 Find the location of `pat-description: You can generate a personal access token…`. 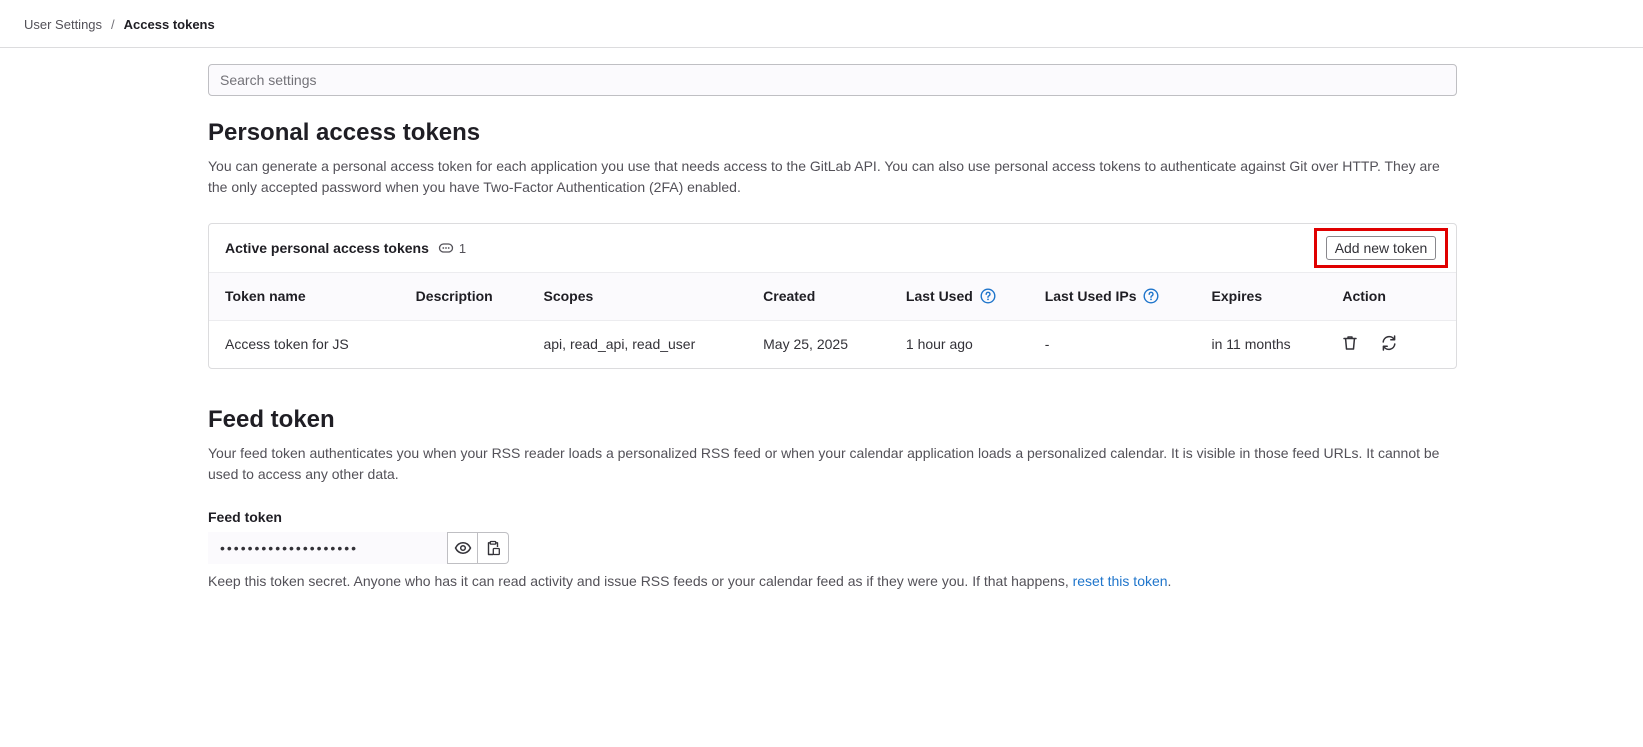

pat-description: You can generate a personal access token… is located at coordinates (824, 176).